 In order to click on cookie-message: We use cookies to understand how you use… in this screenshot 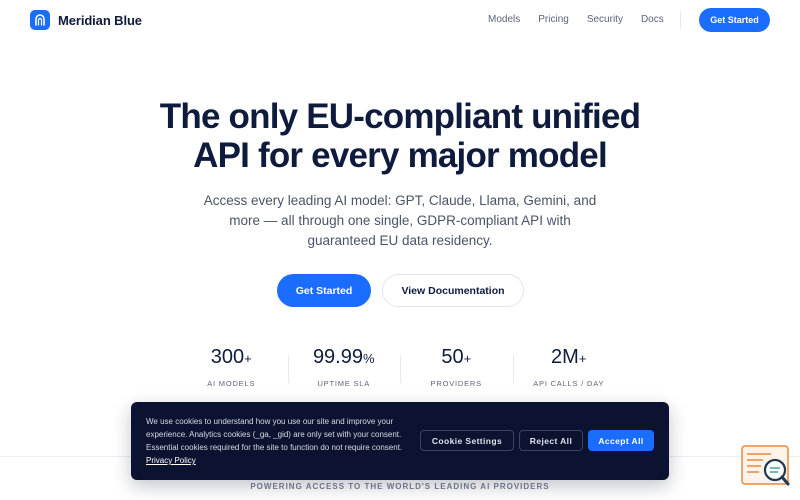, I will do `click(274, 434)`.